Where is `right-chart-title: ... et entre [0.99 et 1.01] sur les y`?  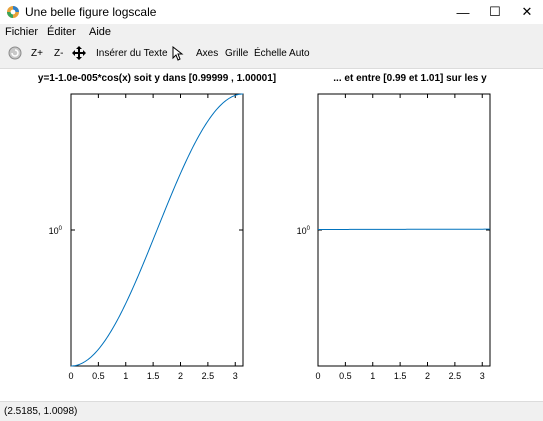 right-chart-title: ... et entre [0.99 et 1.01] sur les y is located at coordinates (410, 78).